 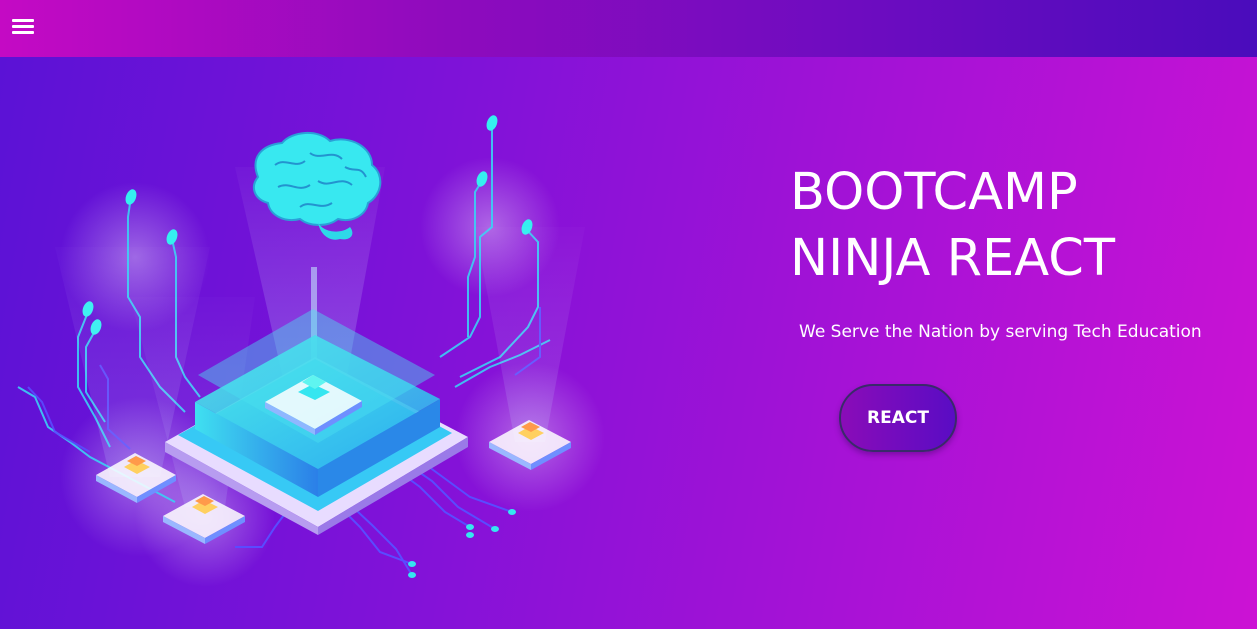 I want to click on top-navbar, so click(x=628, y=28).